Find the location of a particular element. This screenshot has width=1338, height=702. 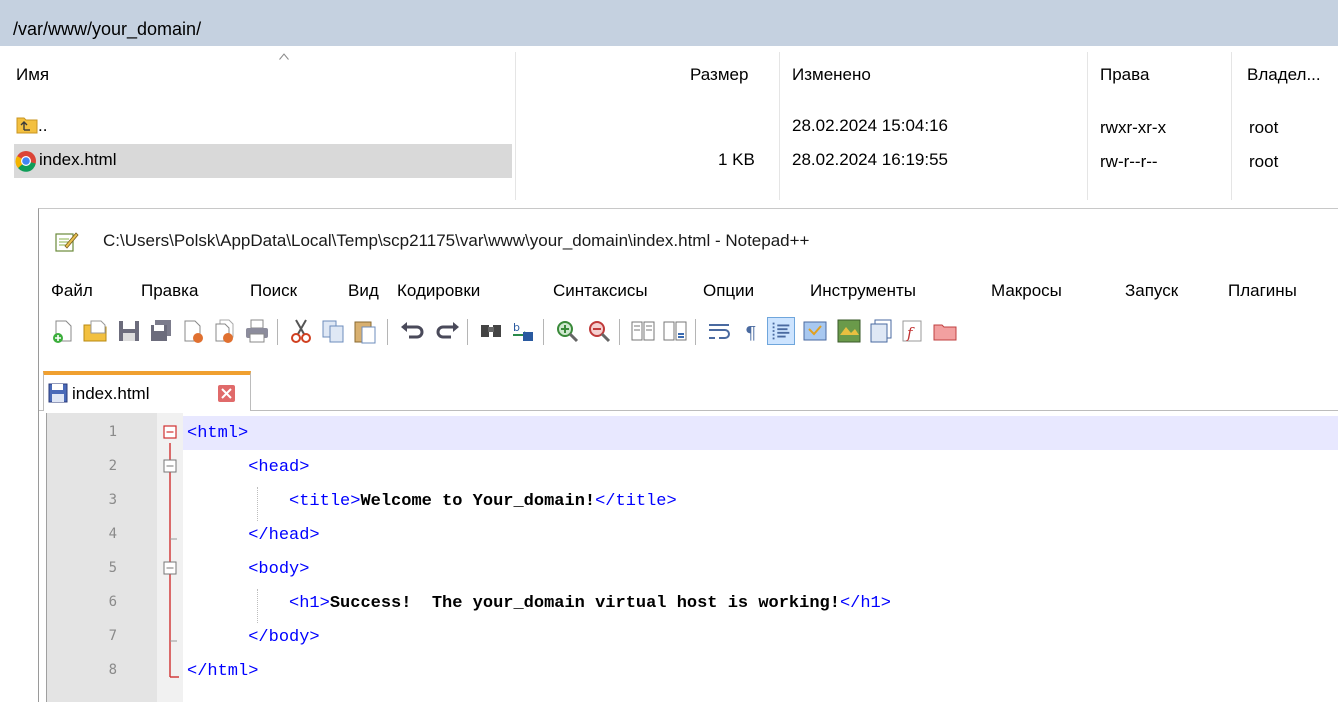

code-line-7: </body> is located at coordinates (253, 637).